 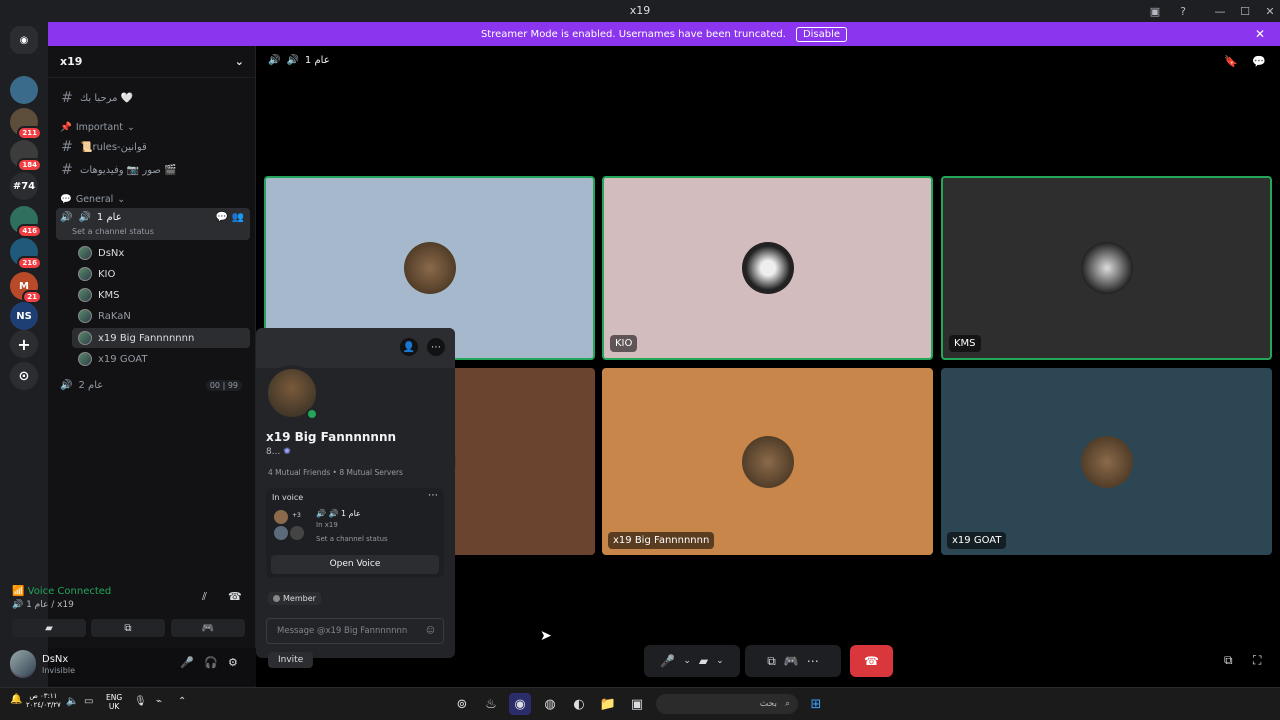 What do you see at coordinates (128, 628) in the screenshot?
I see `screen-share-button: ⧉` at bounding box center [128, 628].